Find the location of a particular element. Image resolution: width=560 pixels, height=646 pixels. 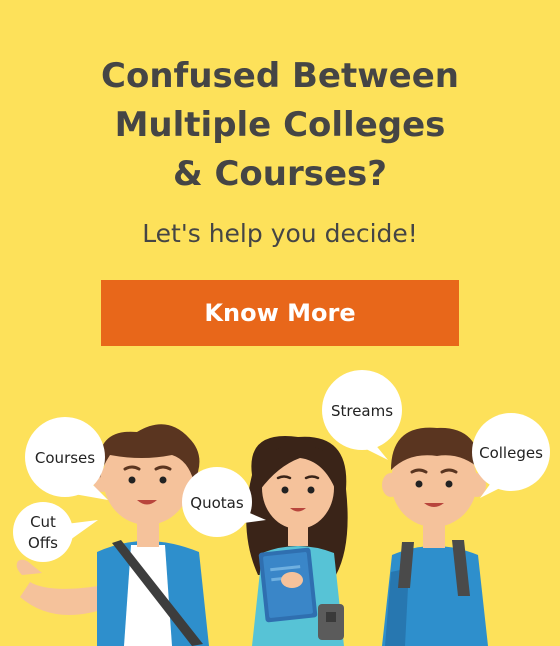

bubble-cut-offs-line-1: Cut is located at coordinates (43, 522).